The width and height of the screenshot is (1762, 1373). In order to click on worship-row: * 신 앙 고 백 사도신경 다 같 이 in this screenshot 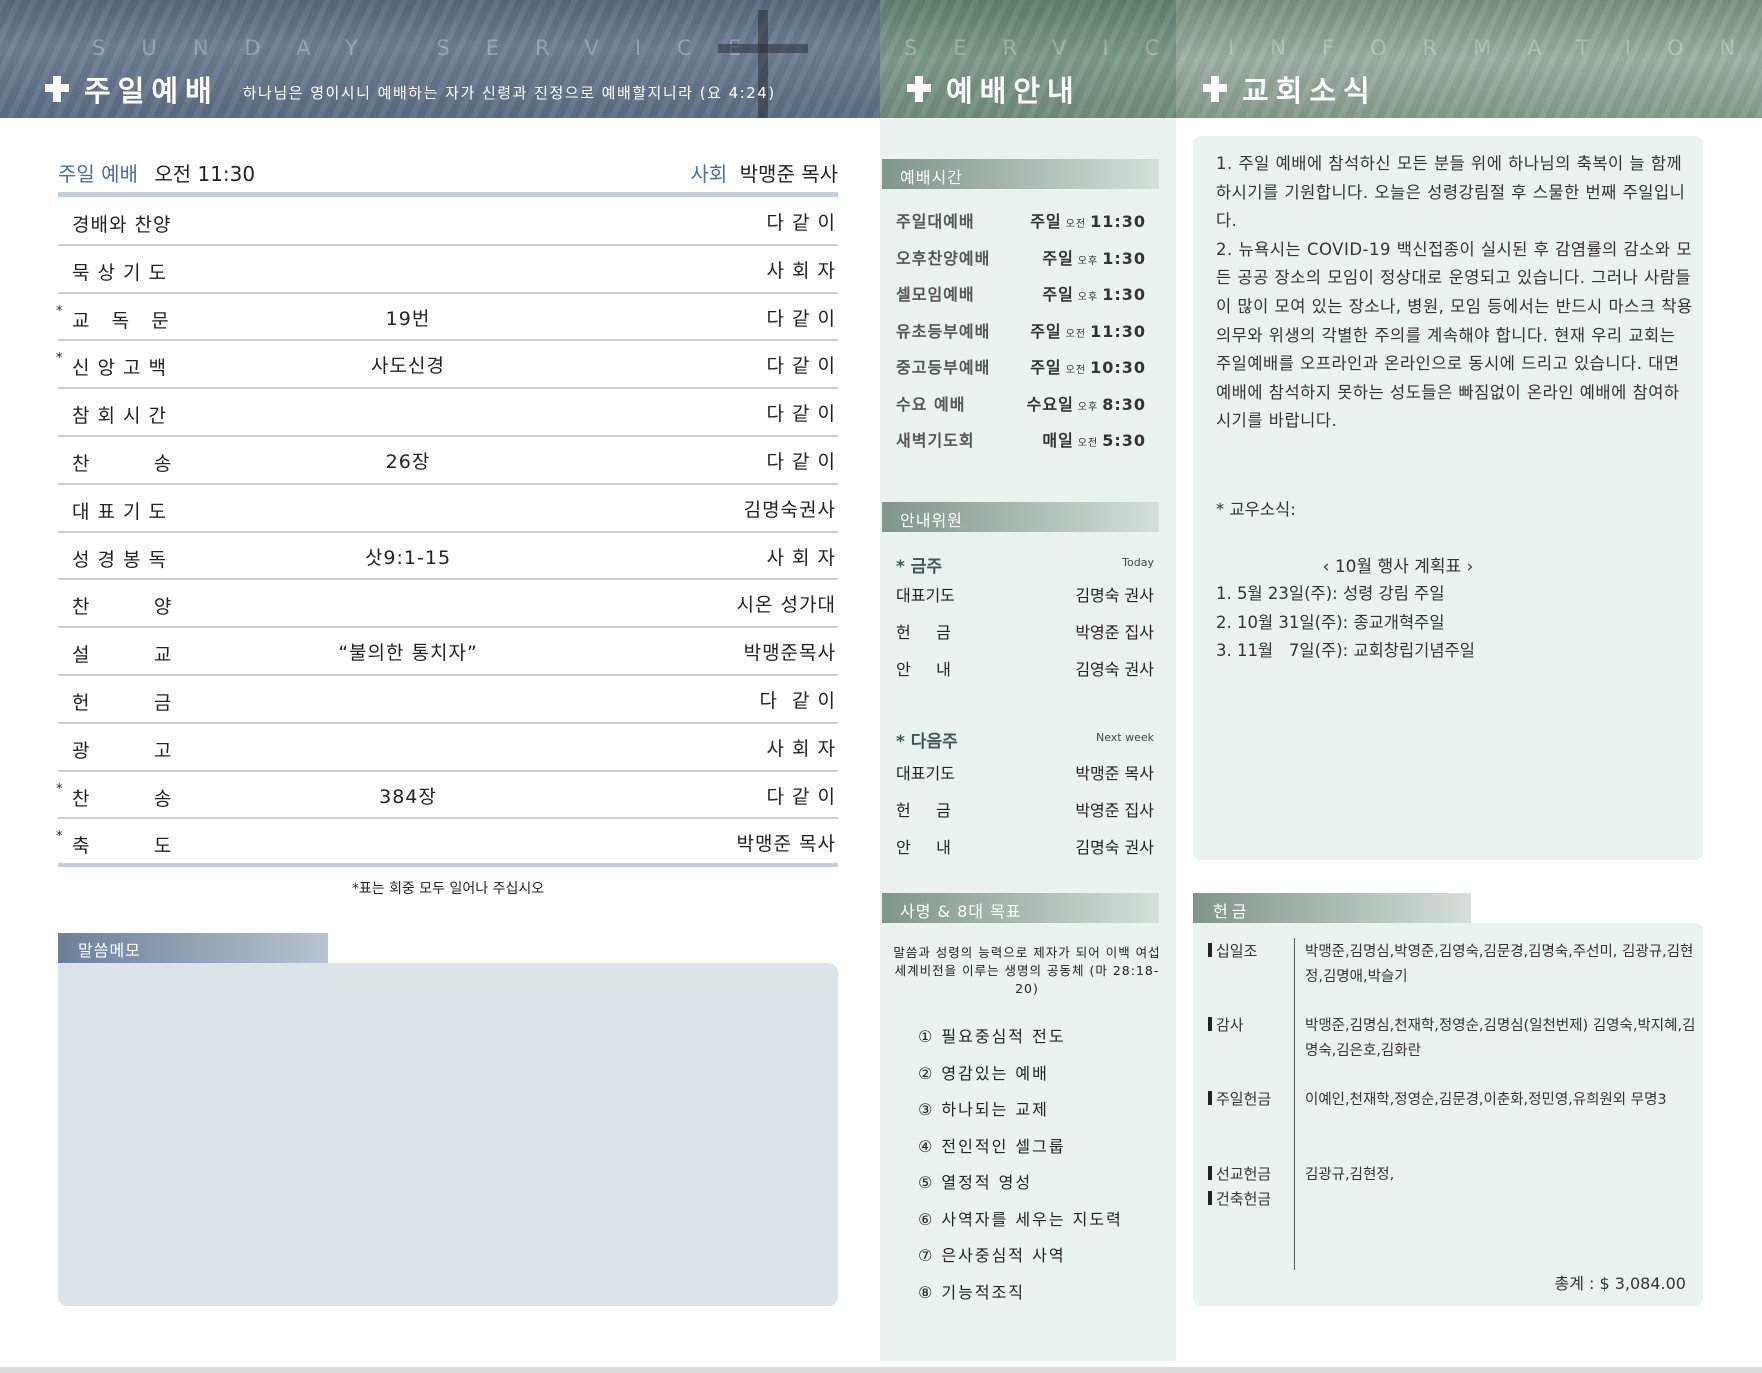, I will do `click(447, 365)`.